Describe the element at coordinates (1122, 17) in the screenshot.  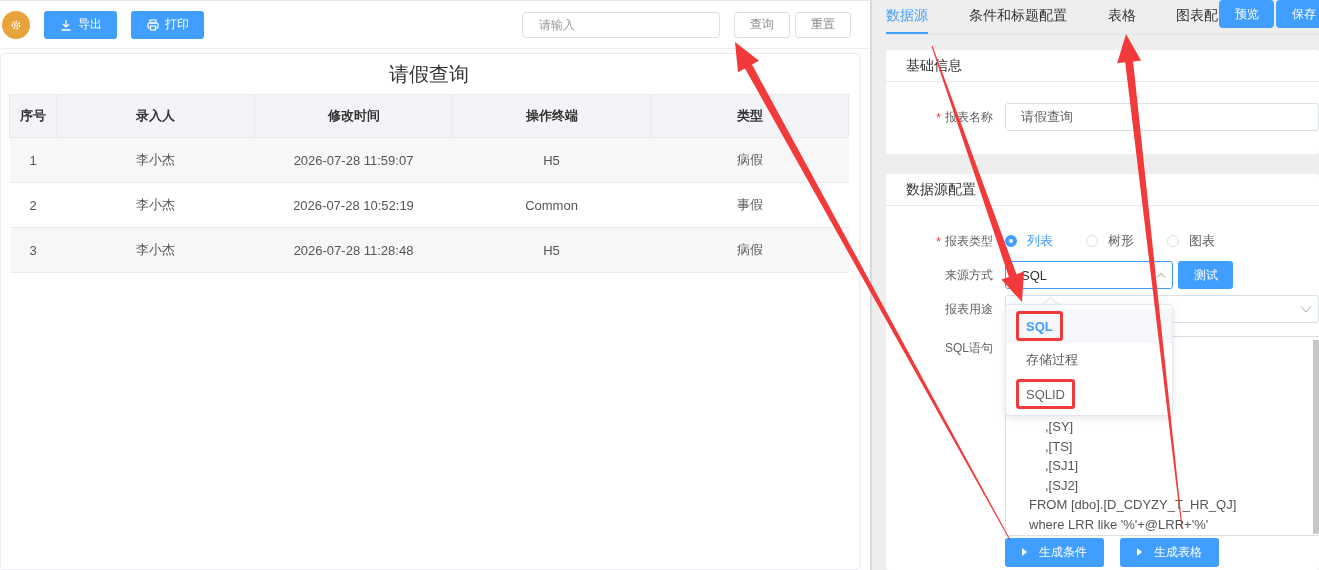
I see `tab: 表格` at that location.